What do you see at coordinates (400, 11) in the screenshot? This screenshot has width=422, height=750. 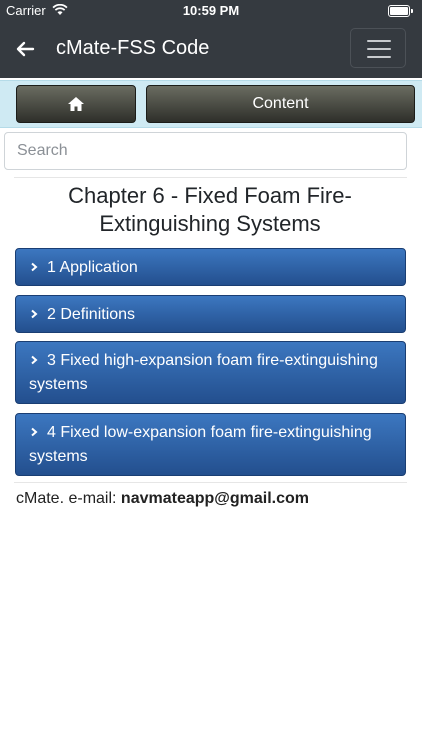 I see `battery-icon` at bounding box center [400, 11].